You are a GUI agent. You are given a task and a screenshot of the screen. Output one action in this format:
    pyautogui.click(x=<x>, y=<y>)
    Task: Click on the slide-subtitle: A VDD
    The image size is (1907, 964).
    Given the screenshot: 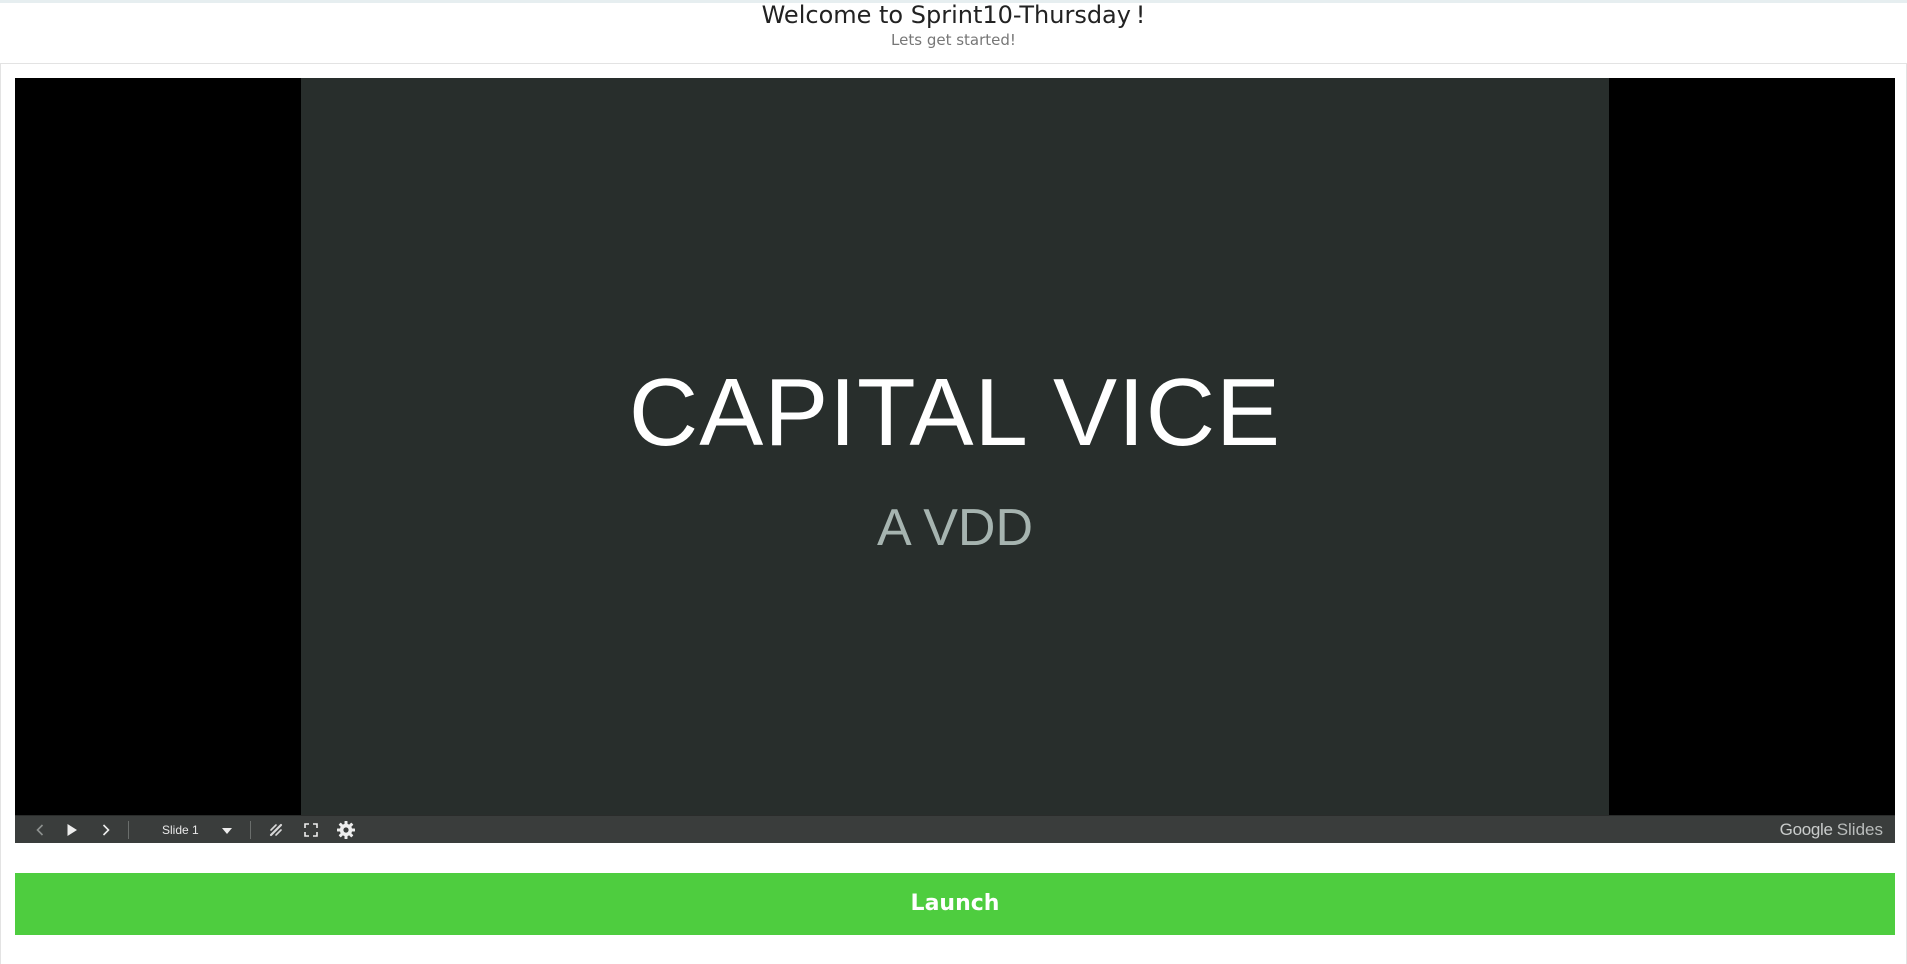 What is the action you would take?
    pyautogui.click(x=955, y=528)
    